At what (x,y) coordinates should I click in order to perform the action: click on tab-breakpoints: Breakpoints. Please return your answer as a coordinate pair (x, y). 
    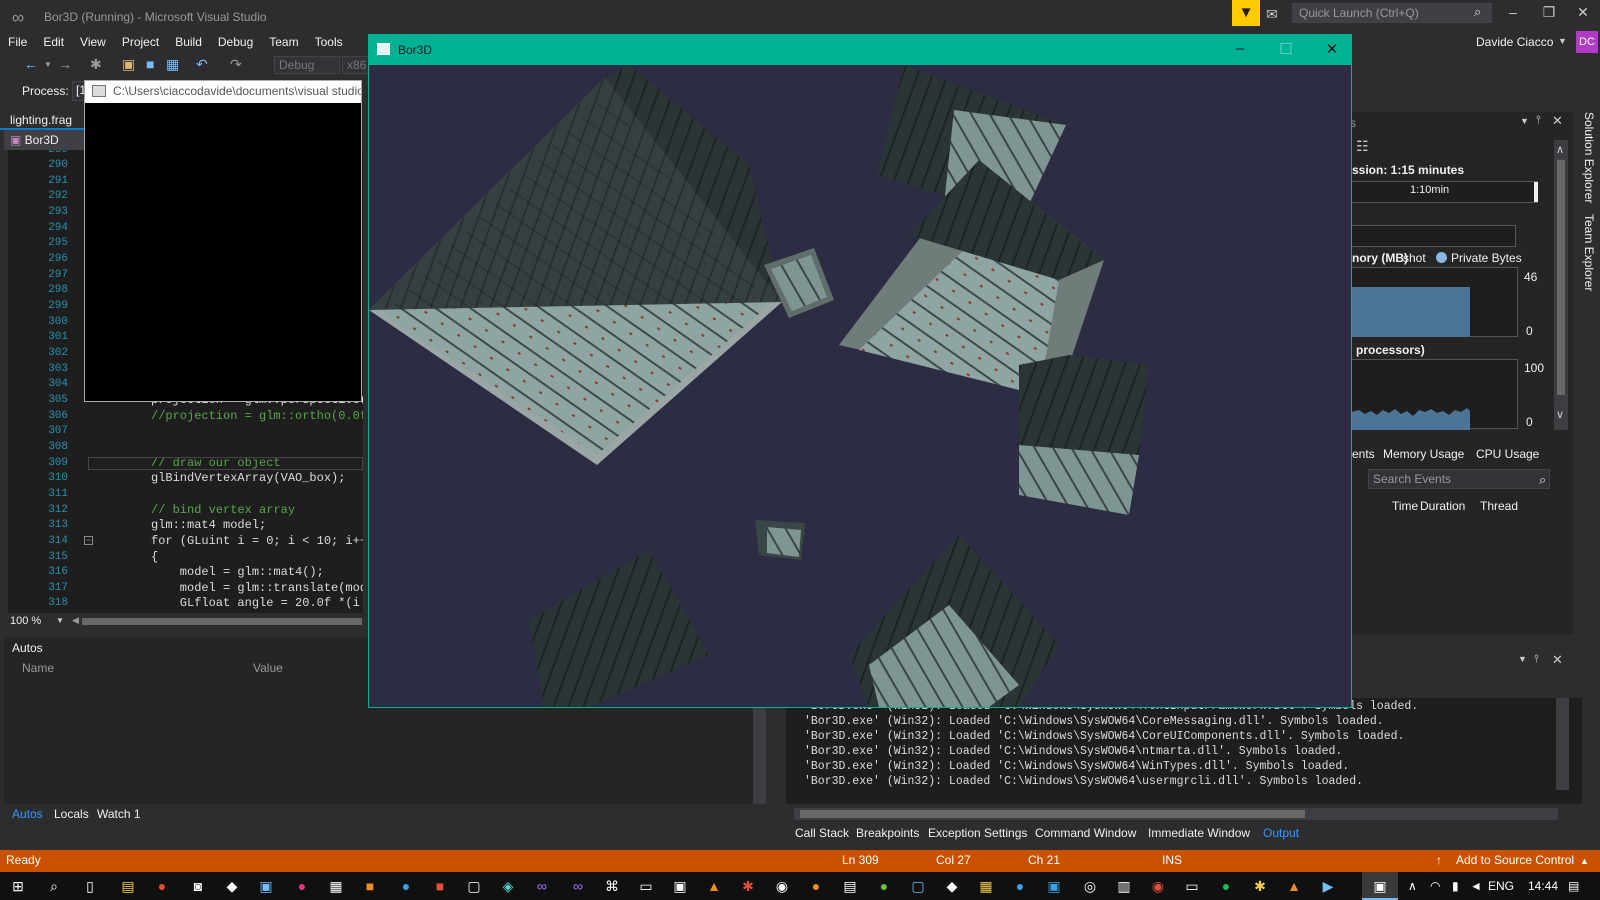
    Looking at the image, I should click on (887, 833).